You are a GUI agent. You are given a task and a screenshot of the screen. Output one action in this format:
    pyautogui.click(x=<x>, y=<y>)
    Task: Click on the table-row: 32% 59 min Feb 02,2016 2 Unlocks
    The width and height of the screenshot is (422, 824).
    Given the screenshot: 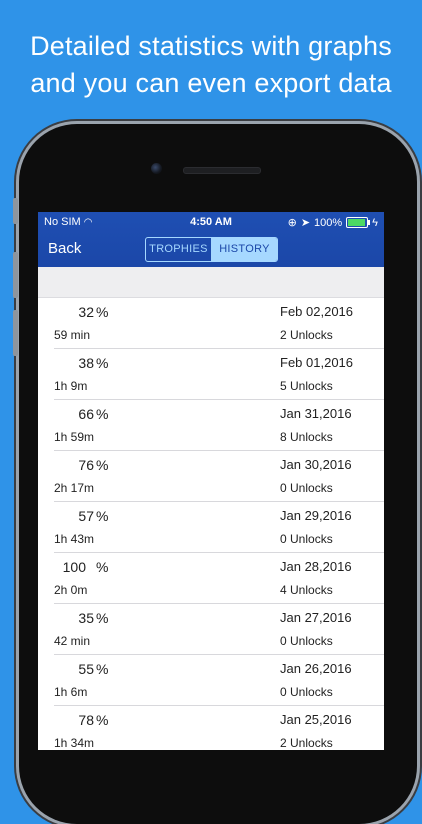 What is the action you would take?
    pyautogui.click(x=219, y=323)
    